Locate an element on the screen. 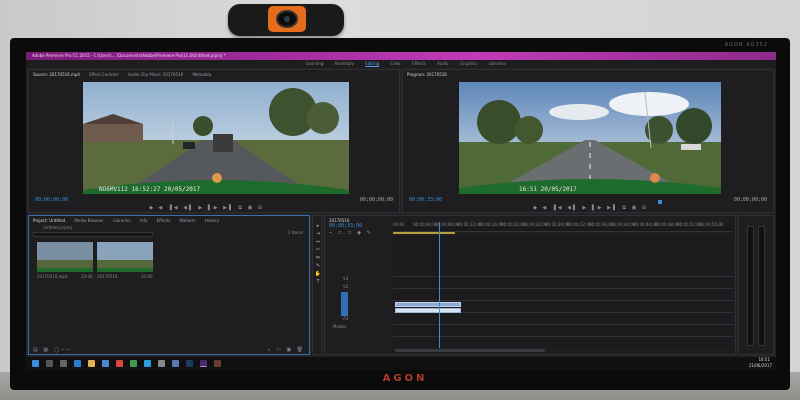  project-clip-2-duration: 33:00 is located at coordinates (147, 276).